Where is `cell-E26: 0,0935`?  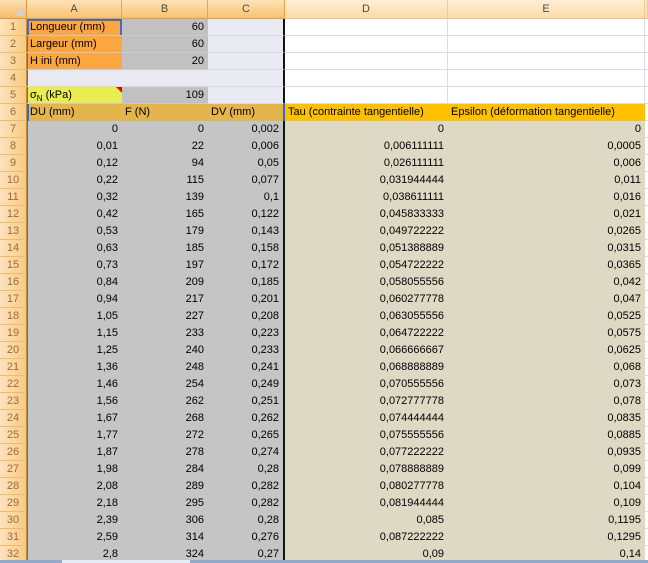 cell-E26: 0,0935 is located at coordinates (546, 452).